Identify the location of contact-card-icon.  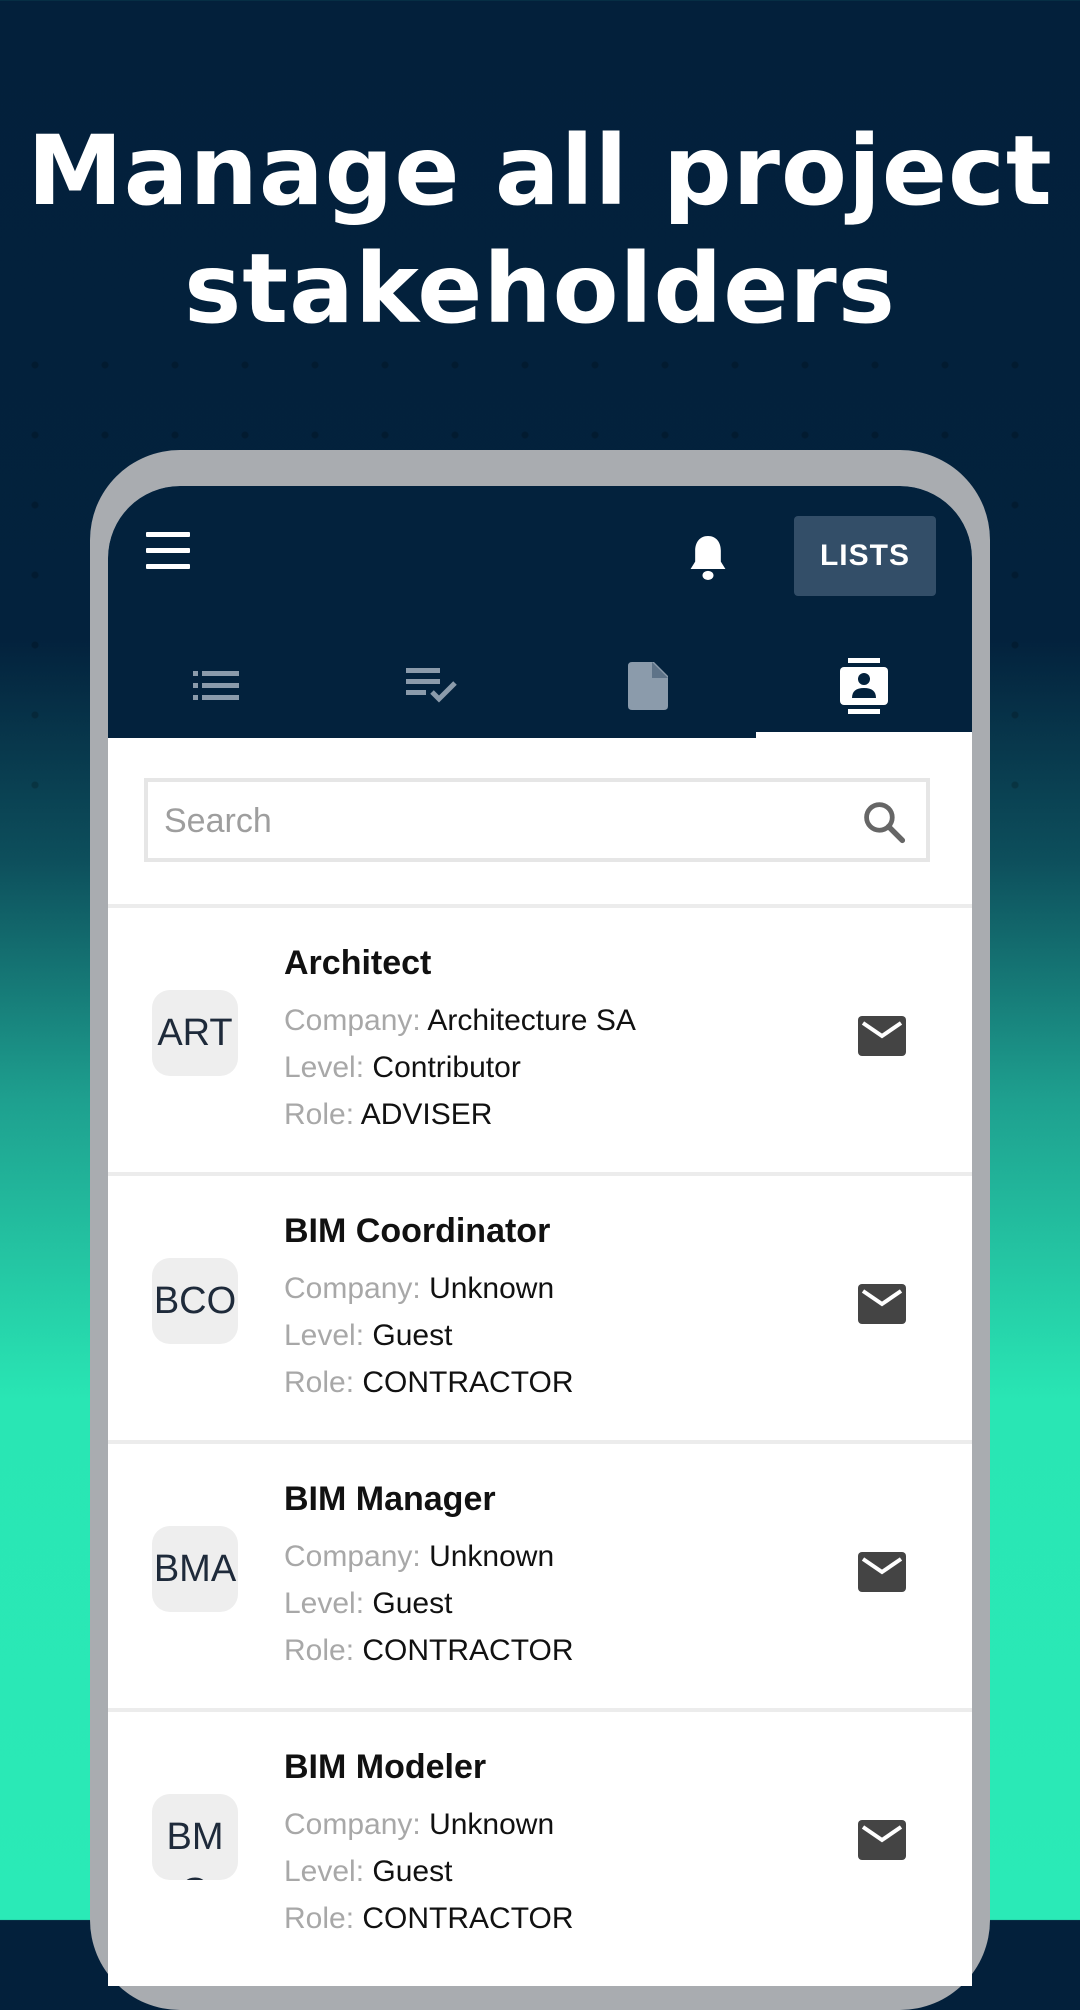
(864, 686).